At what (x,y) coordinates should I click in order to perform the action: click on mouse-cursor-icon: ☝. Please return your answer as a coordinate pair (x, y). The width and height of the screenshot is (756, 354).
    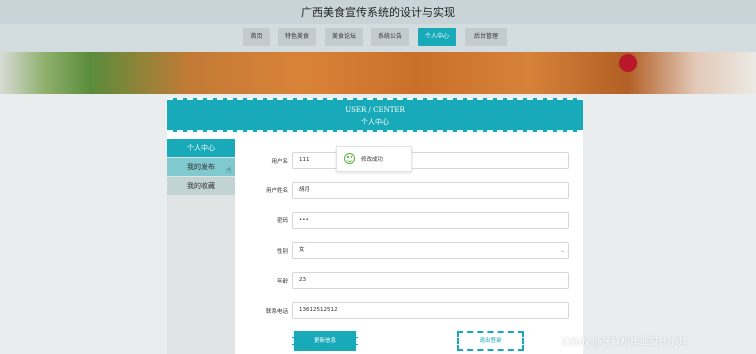
    Looking at the image, I should click on (229, 171).